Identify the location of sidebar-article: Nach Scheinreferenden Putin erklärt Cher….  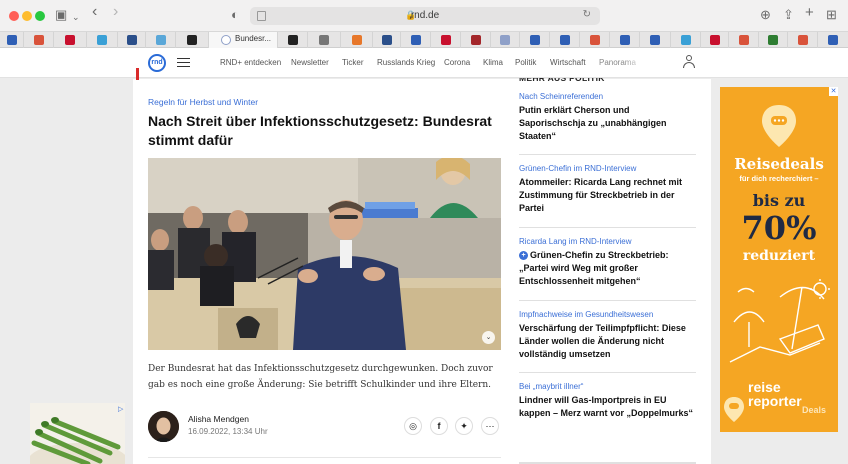
(608, 117).